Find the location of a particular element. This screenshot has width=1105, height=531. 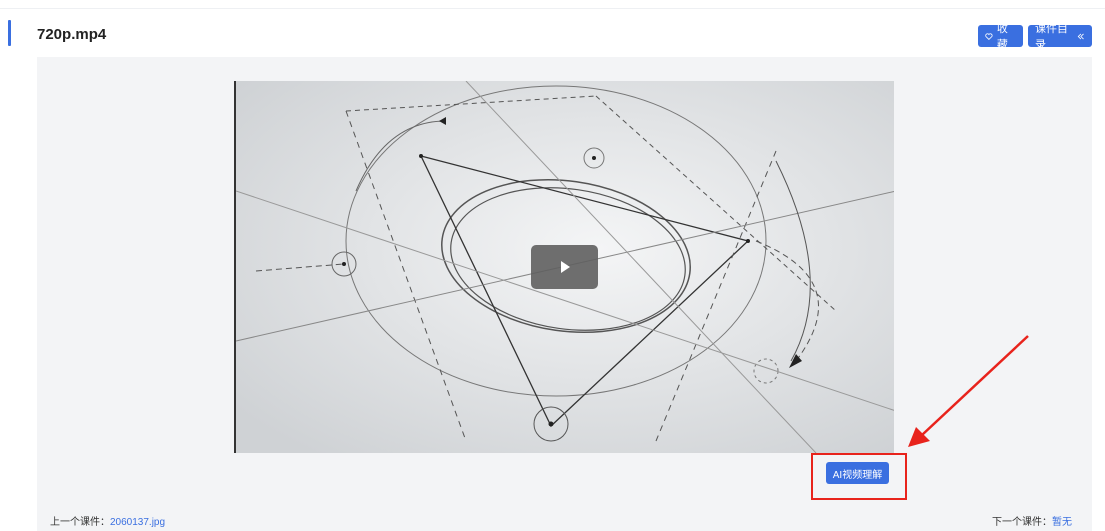

next-label: 下一个课件： is located at coordinates (1022, 522).